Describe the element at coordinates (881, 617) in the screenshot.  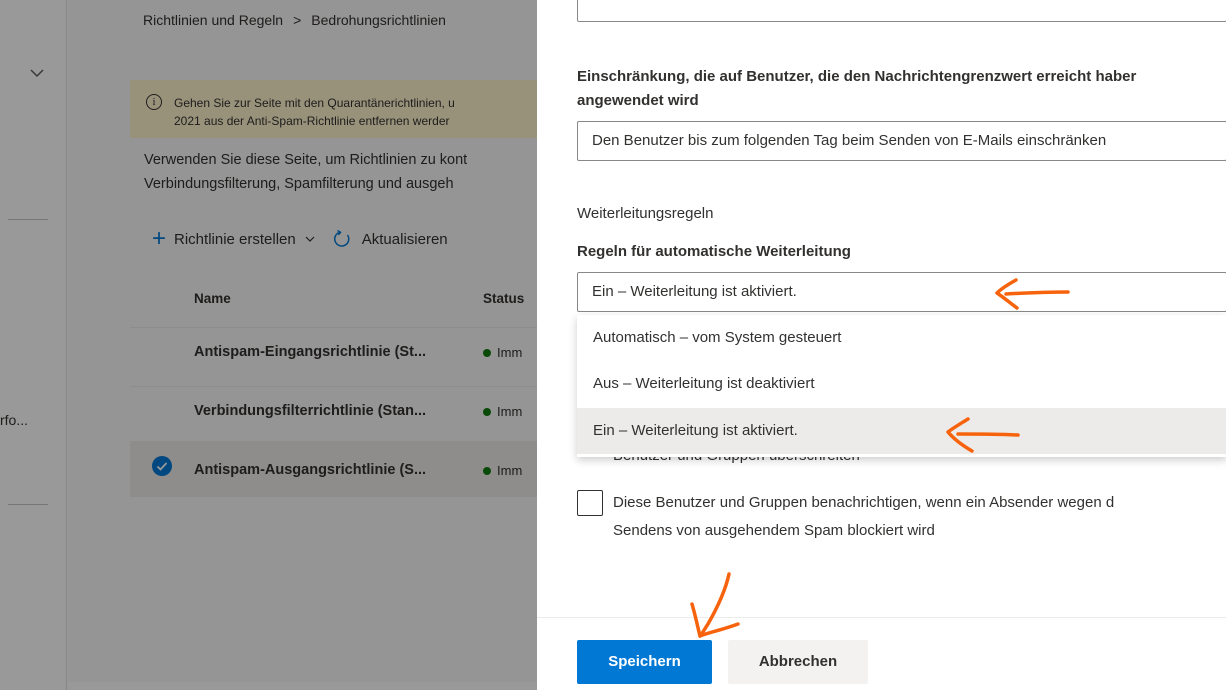
I see `footer-divider` at that location.